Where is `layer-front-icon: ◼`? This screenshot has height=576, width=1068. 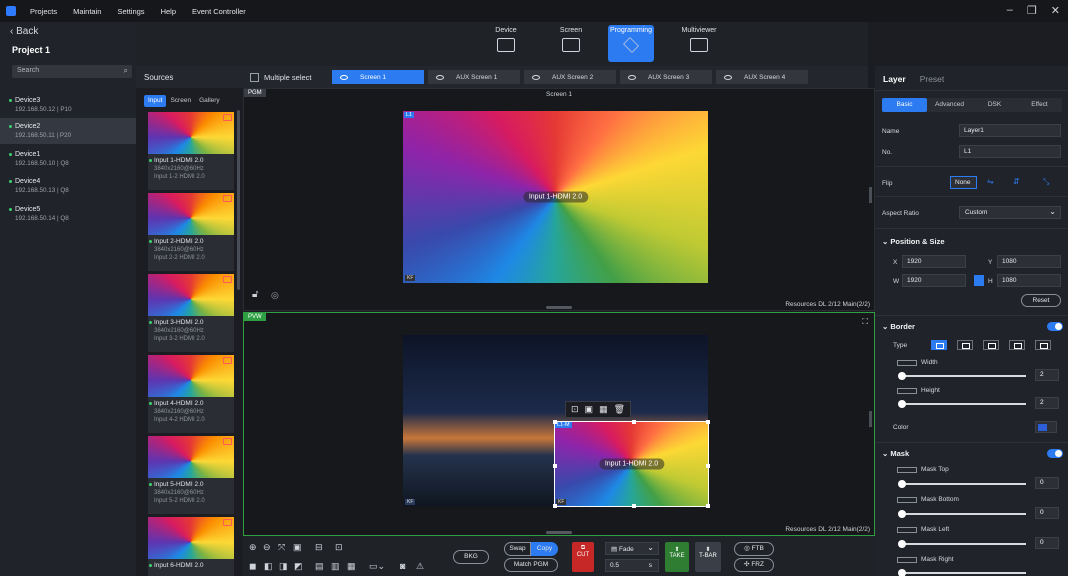 layer-front-icon: ◼ is located at coordinates (252, 566).